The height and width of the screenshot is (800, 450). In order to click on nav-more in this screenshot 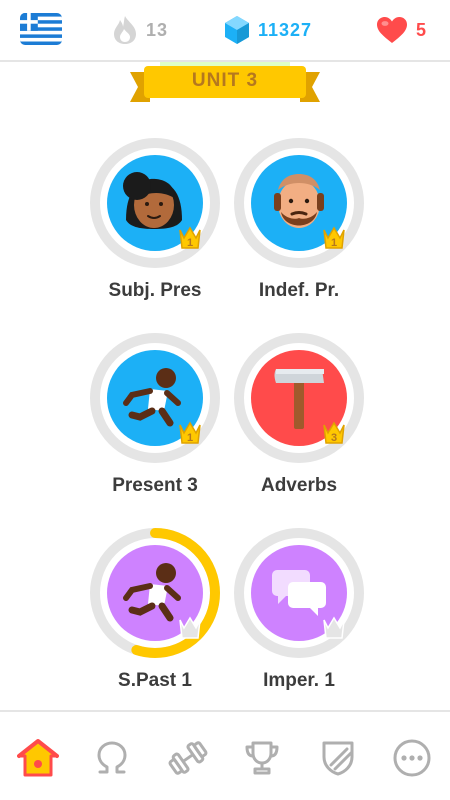, I will do `click(412, 758)`.